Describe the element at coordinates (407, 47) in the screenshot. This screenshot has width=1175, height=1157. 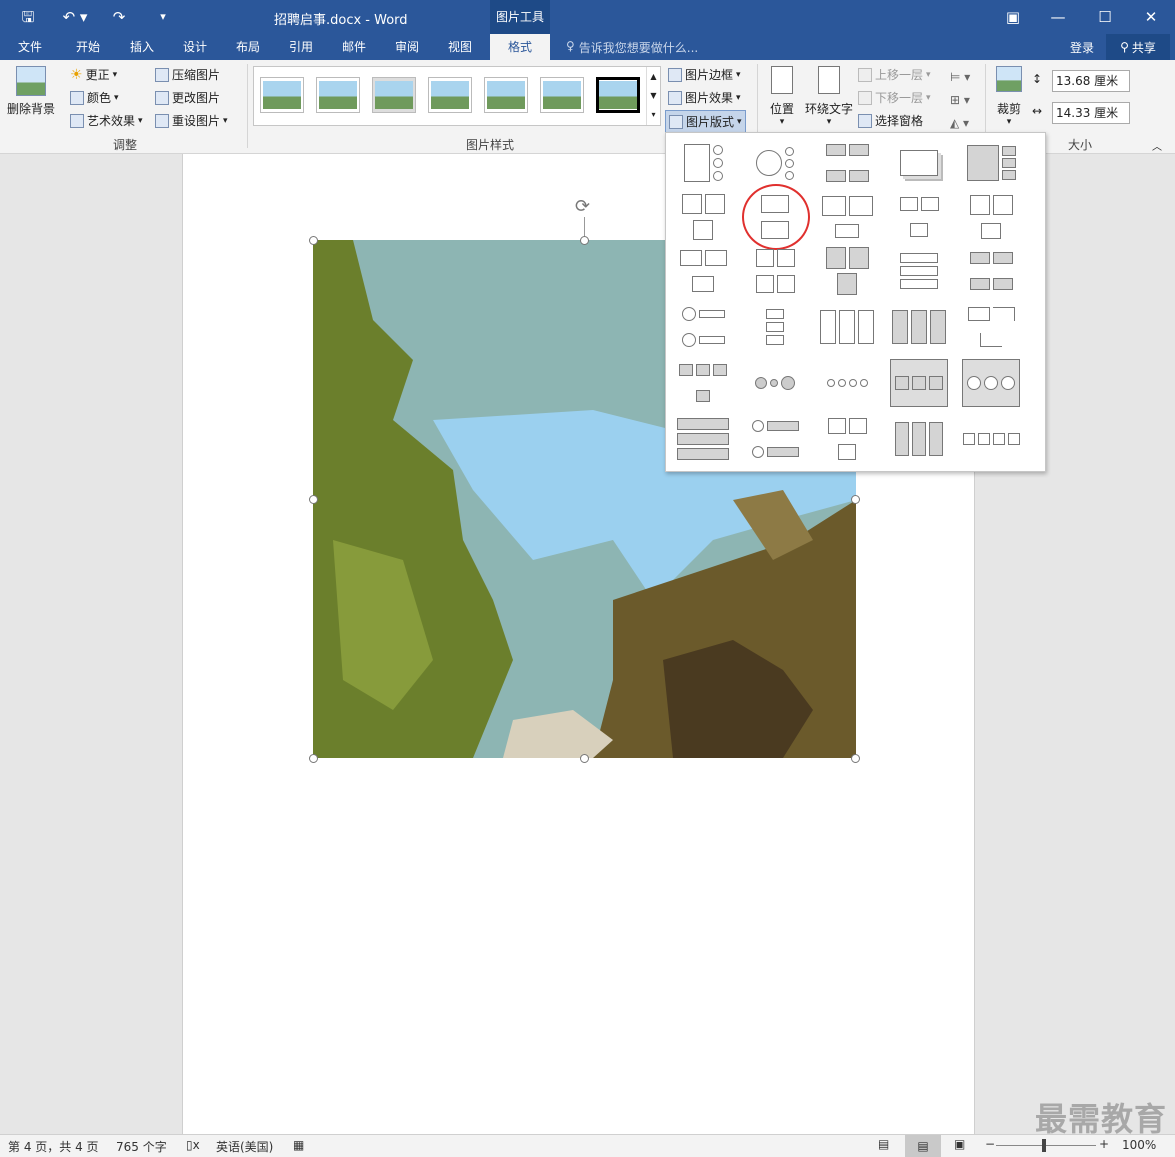
I see `tab-review: 审阅` at that location.